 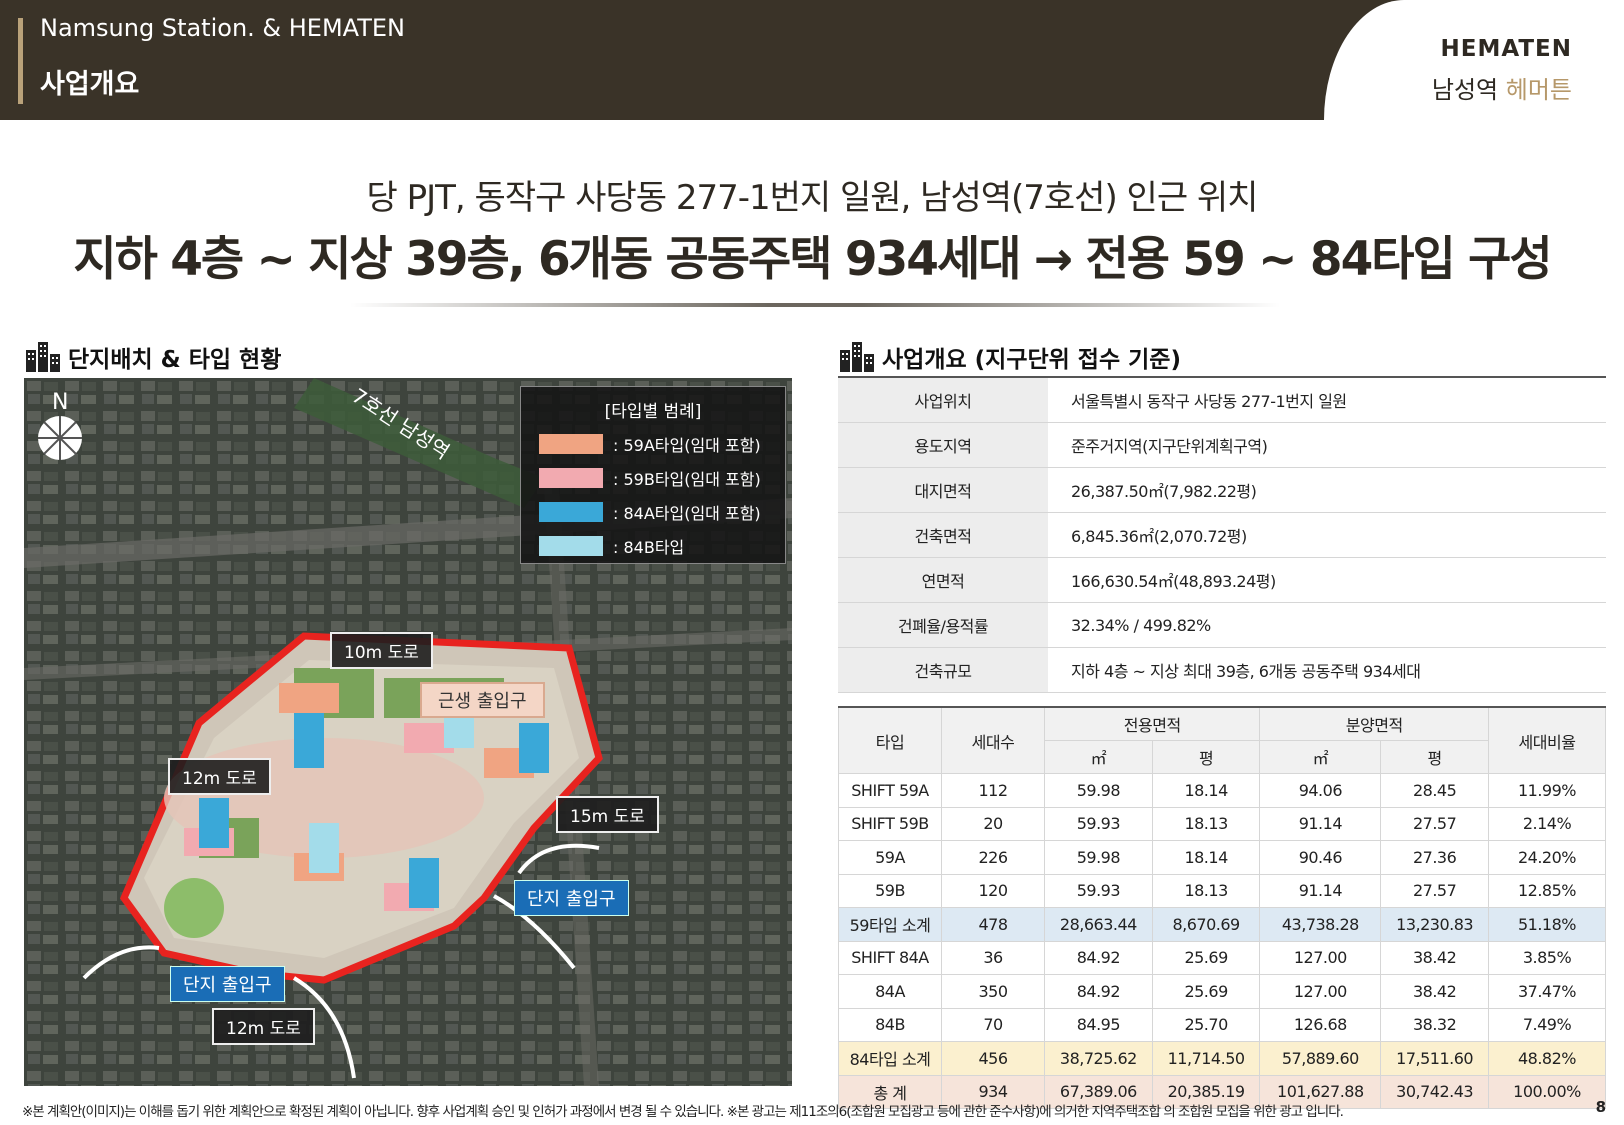 What do you see at coordinates (1222, 857) in the screenshot?
I see `table-row: 59A 226 59.98 18.14 90.46 27.36 24.20%` at bounding box center [1222, 857].